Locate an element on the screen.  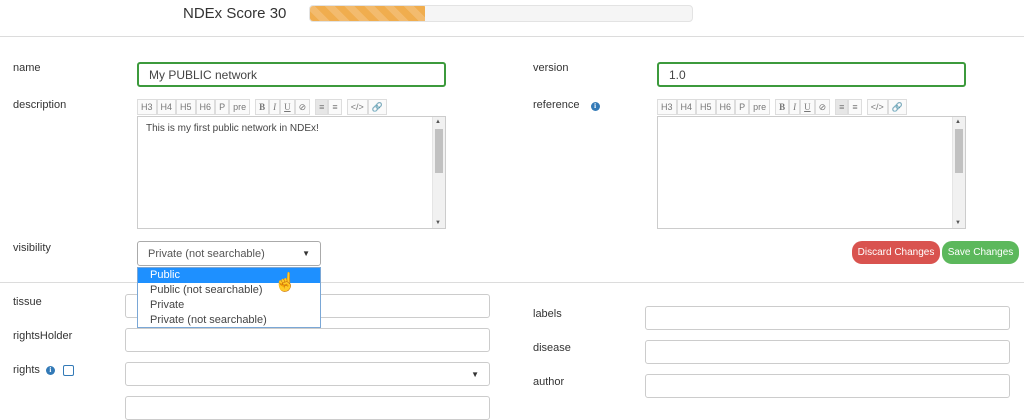
reference-scrollbar: ▲ ▼ is located at coordinates (958, 172).